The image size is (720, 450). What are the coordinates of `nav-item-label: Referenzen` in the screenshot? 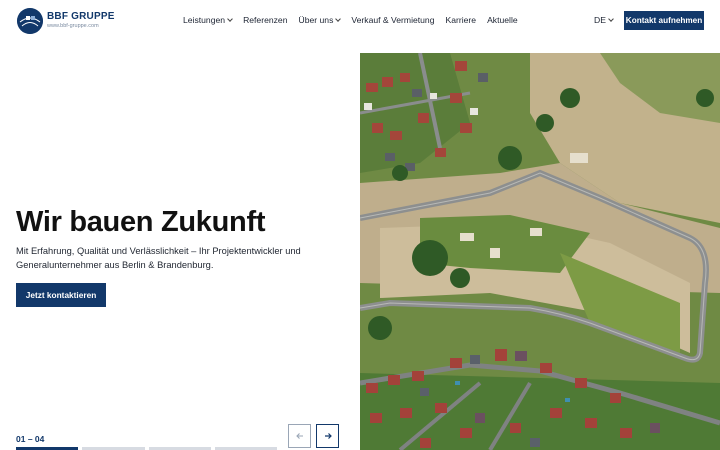 It's located at (265, 20).